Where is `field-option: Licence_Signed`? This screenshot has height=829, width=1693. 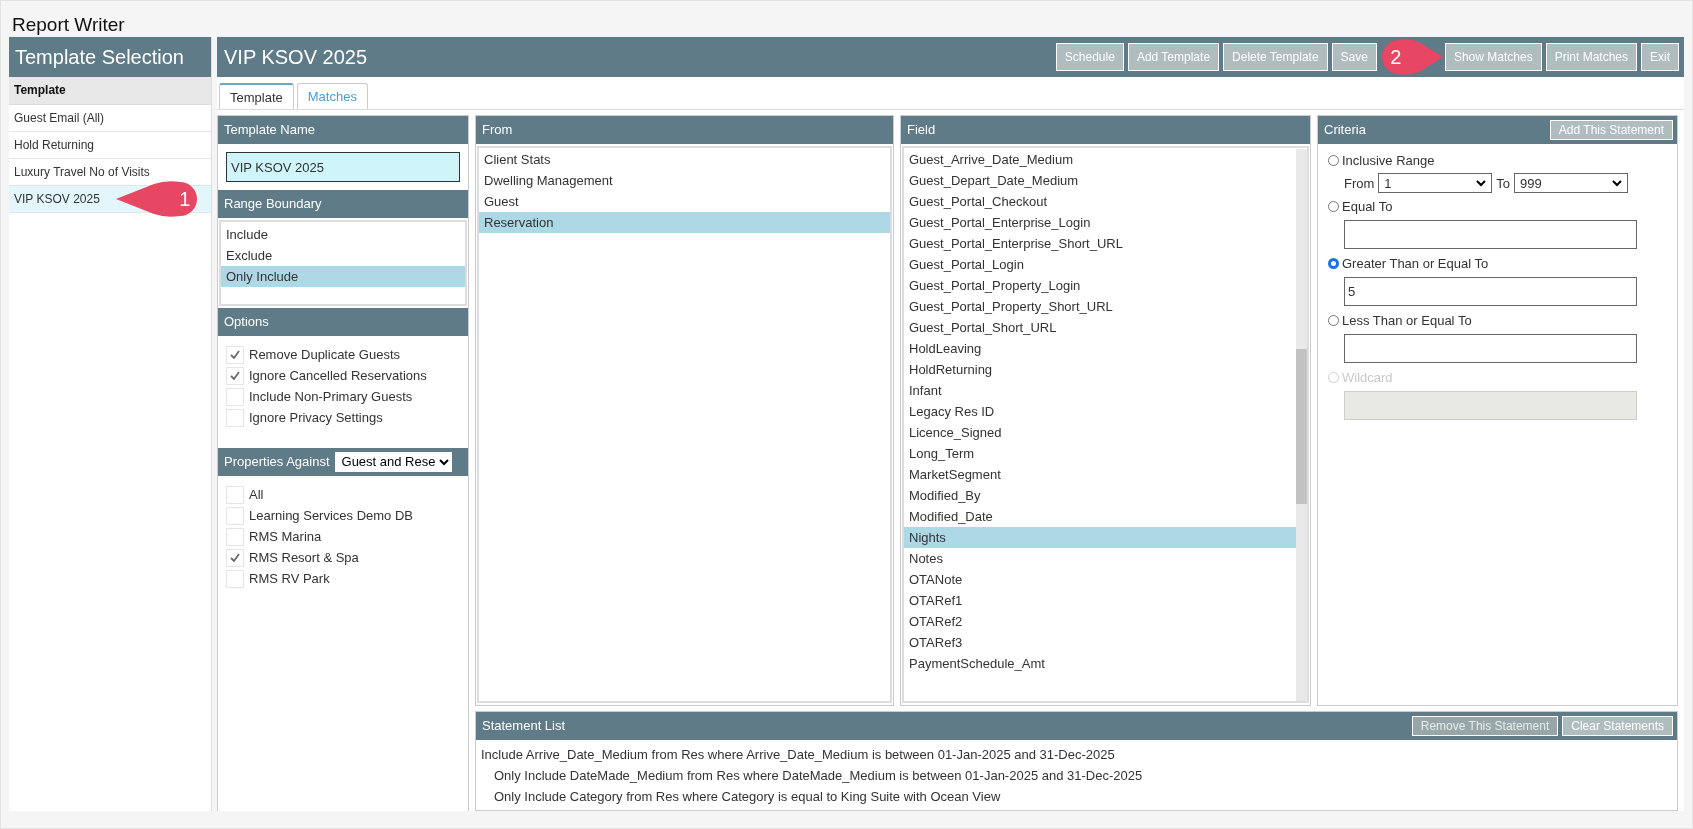
field-option: Licence_Signed is located at coordinates (1100, 432).